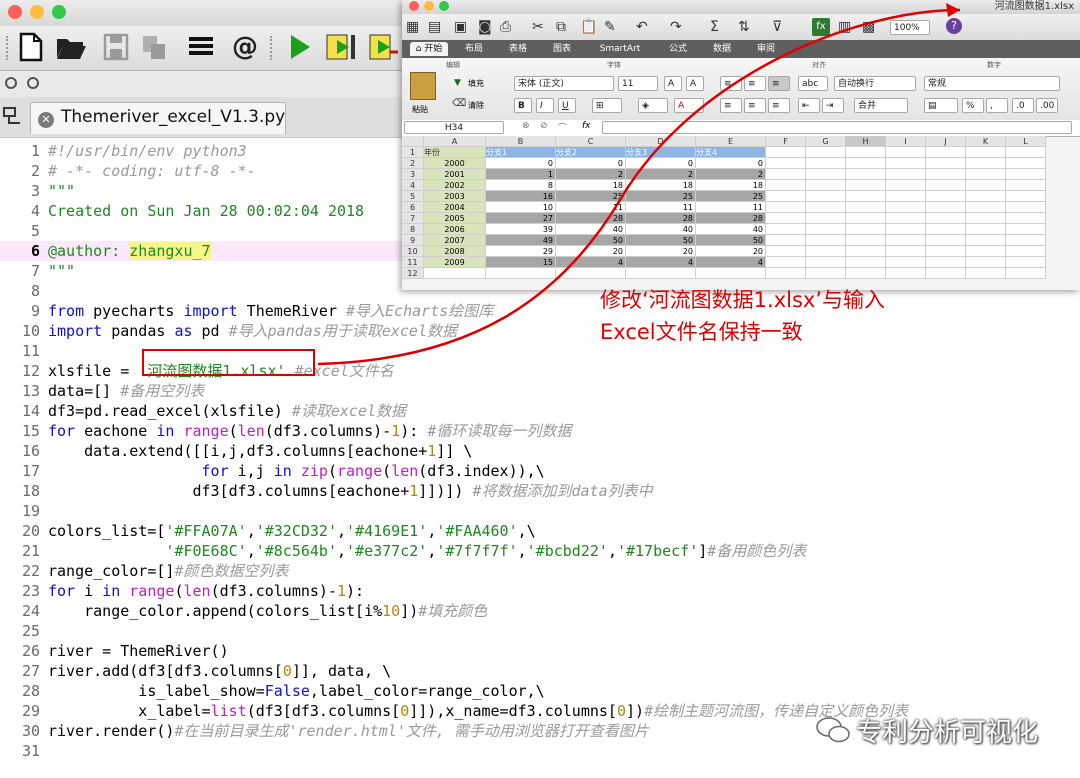 The image size is (1080, 778). Describe the element at coordinates (701, 332) in the screenshot. I see `annotation-line-2: Excel文件名保持一致` at that location.